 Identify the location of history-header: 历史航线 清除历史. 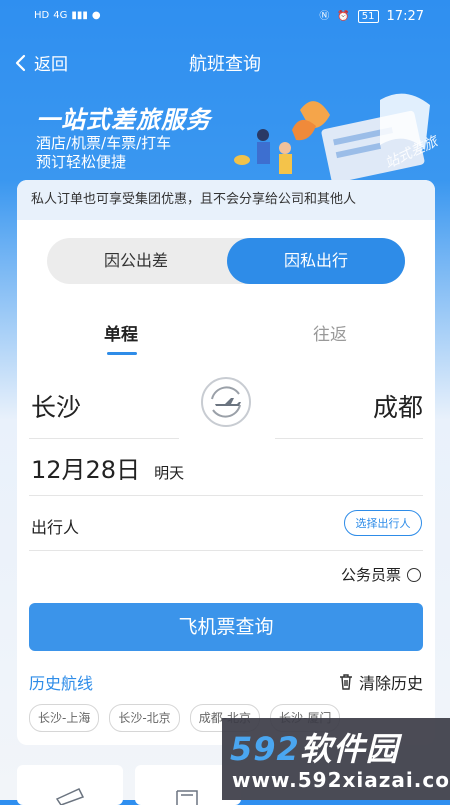
(226, 682).